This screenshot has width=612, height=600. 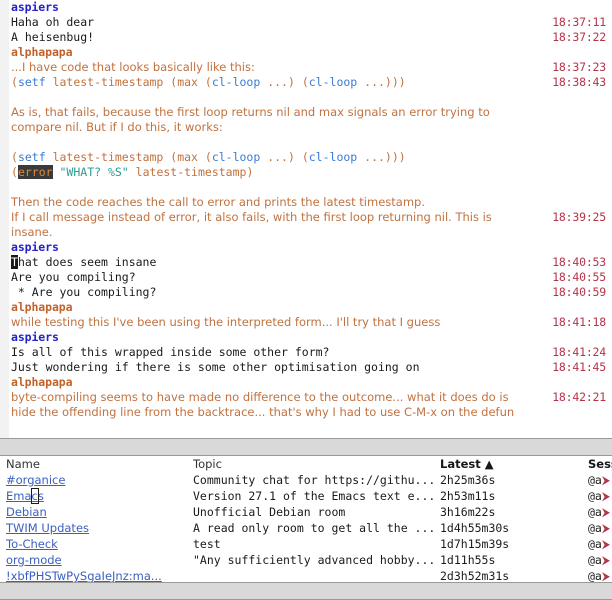 What do you see at coordinates (25, 496) in the screenshot?
I see `room-name-link: Emacs` at bounding box center [25, 496].